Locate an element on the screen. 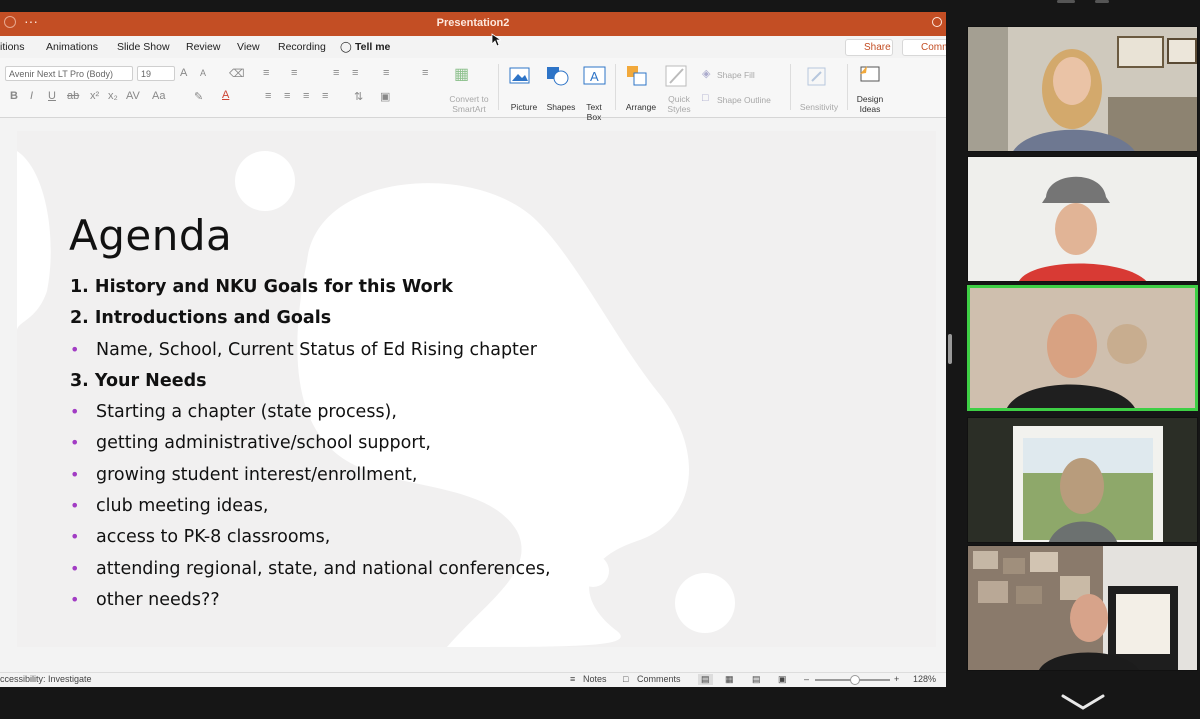 This screenshot has height=719, width=1200. agenda-item: 2. Introductions and Goals is located at coordinates (201, 318).